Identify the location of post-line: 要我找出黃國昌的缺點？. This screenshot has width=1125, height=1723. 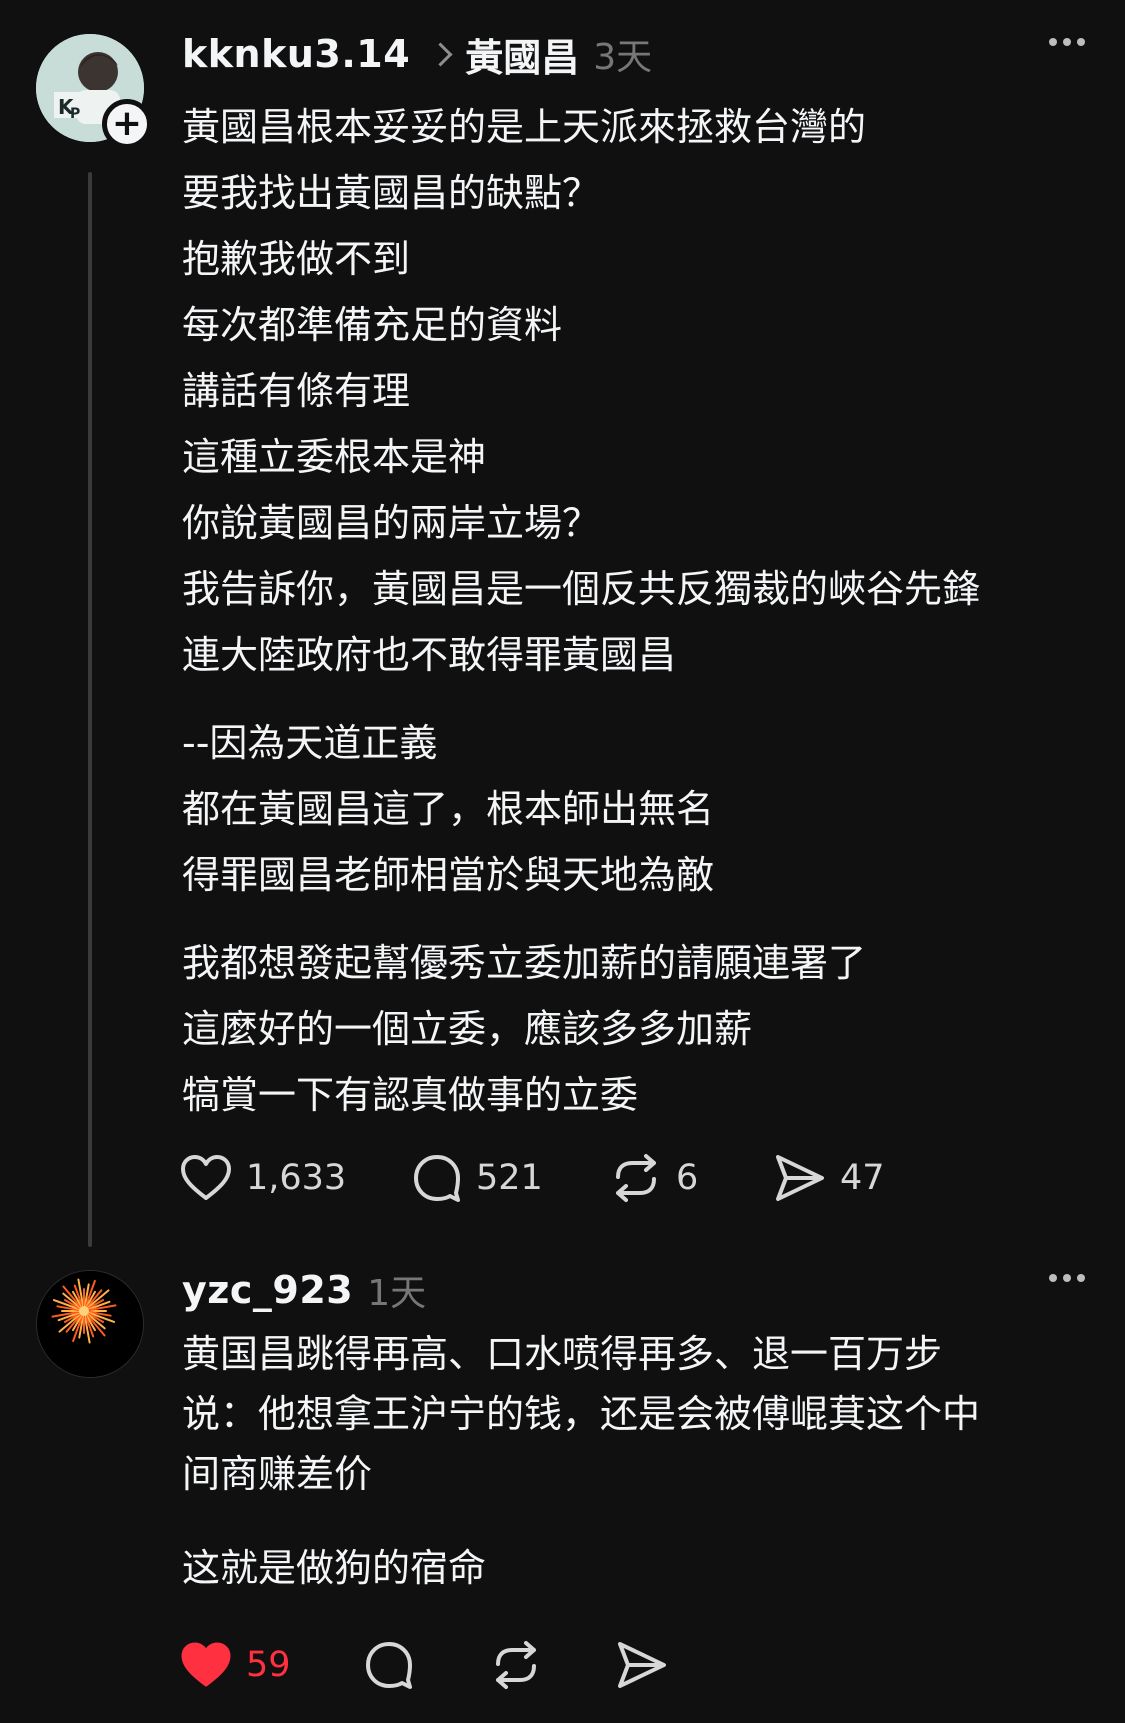
(391, 193).